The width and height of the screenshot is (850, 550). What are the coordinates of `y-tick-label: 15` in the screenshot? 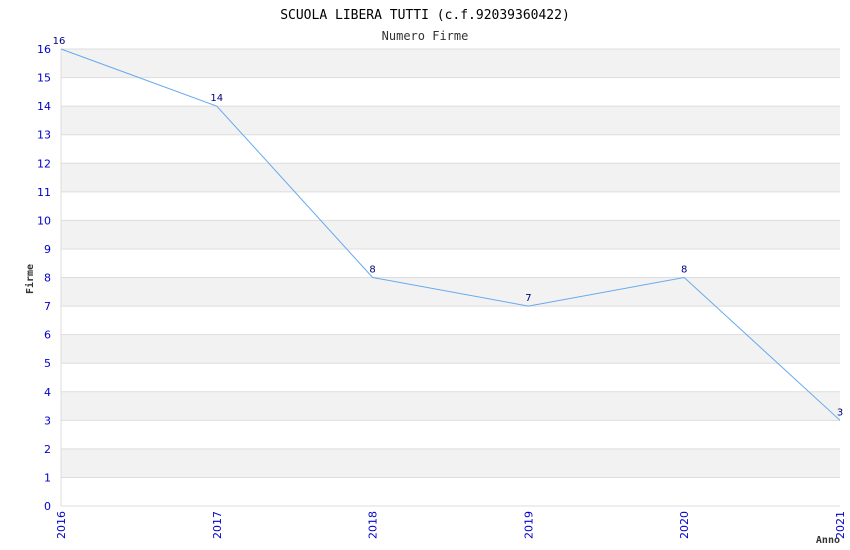 It's located at (44, 78).